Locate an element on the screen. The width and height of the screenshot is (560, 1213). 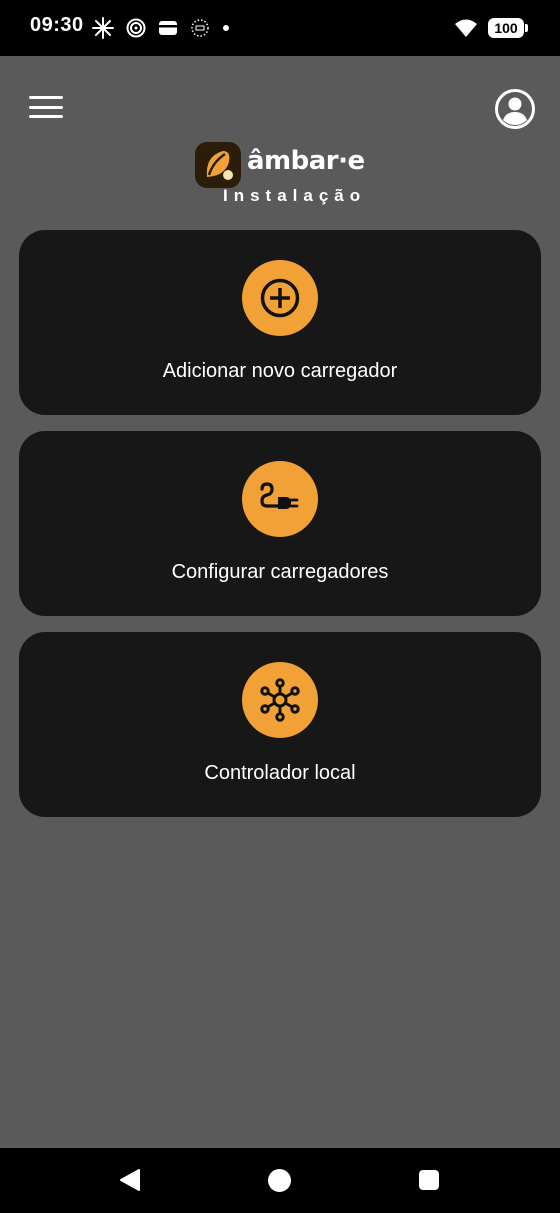
local-controller-card: Controlador local is located at coordinates (280, 724).